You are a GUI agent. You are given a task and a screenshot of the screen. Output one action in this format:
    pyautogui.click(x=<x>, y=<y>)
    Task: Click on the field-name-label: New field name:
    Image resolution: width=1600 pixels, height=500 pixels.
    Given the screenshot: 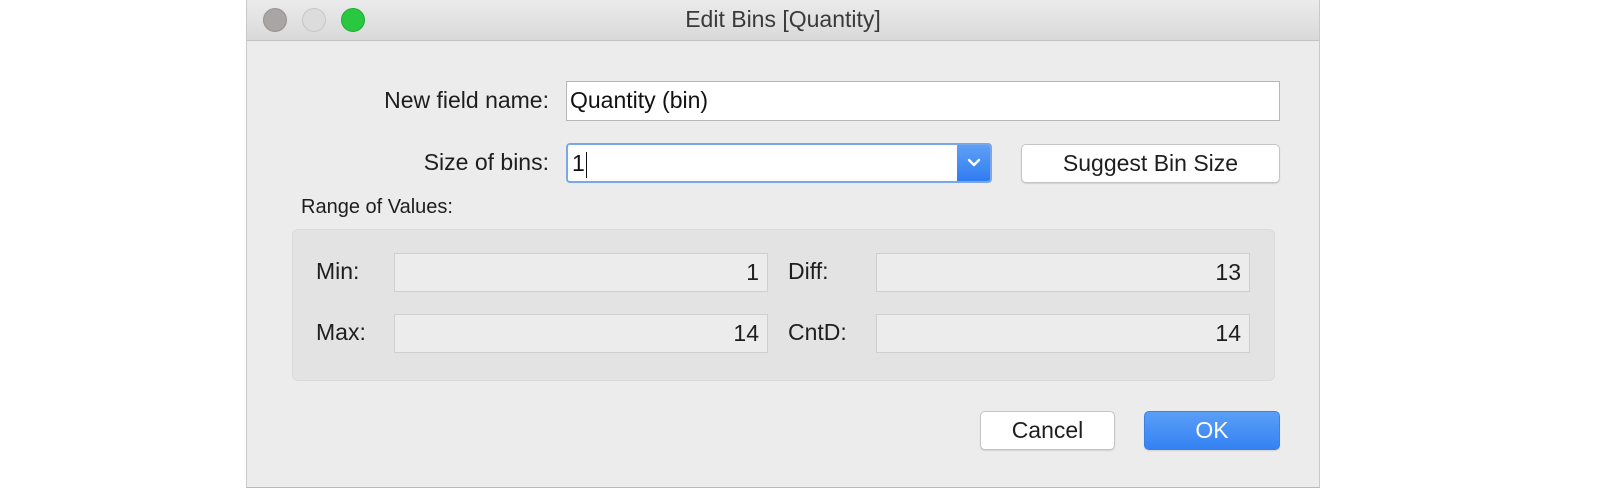 What is the action you would take?
    pyautogui.click(x=466, y=100)
    